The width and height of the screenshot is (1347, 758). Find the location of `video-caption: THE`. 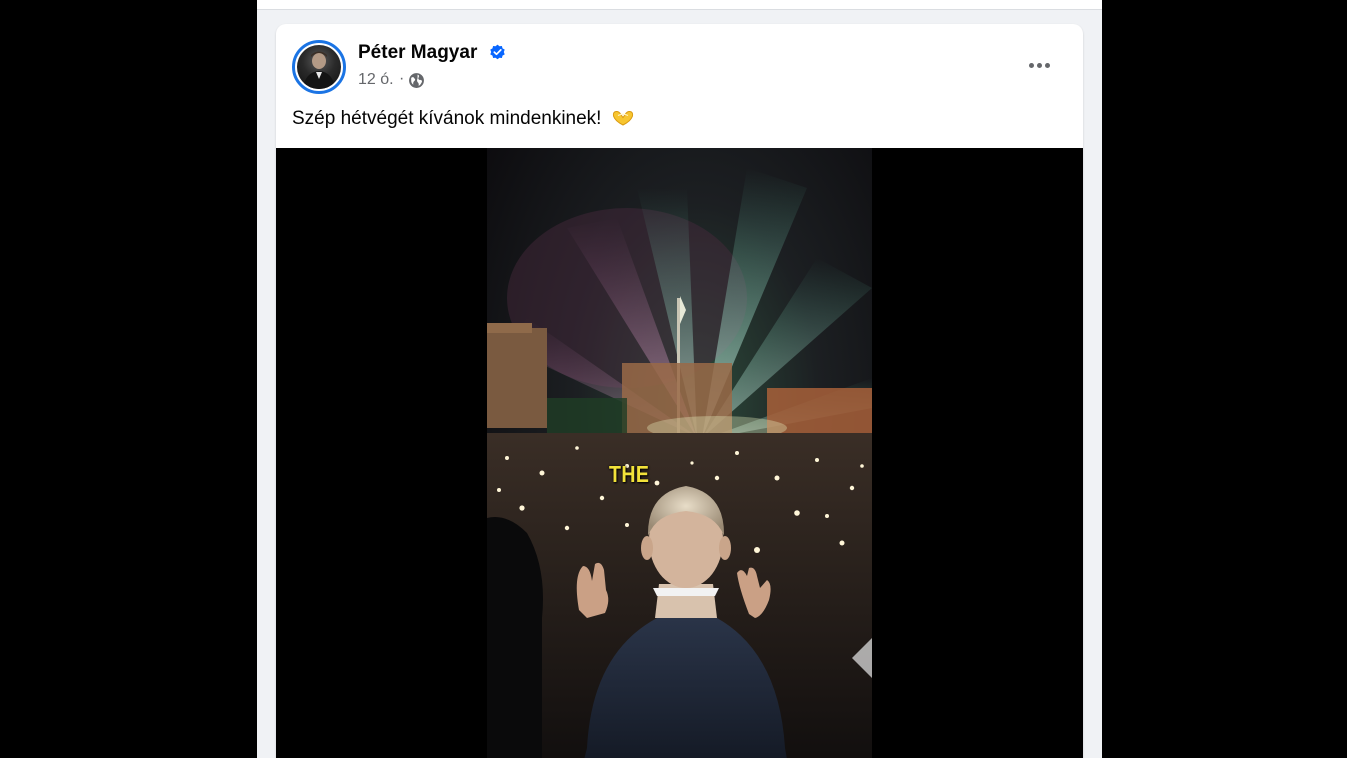

video-caption: THE is located at coordinates (629, 474).